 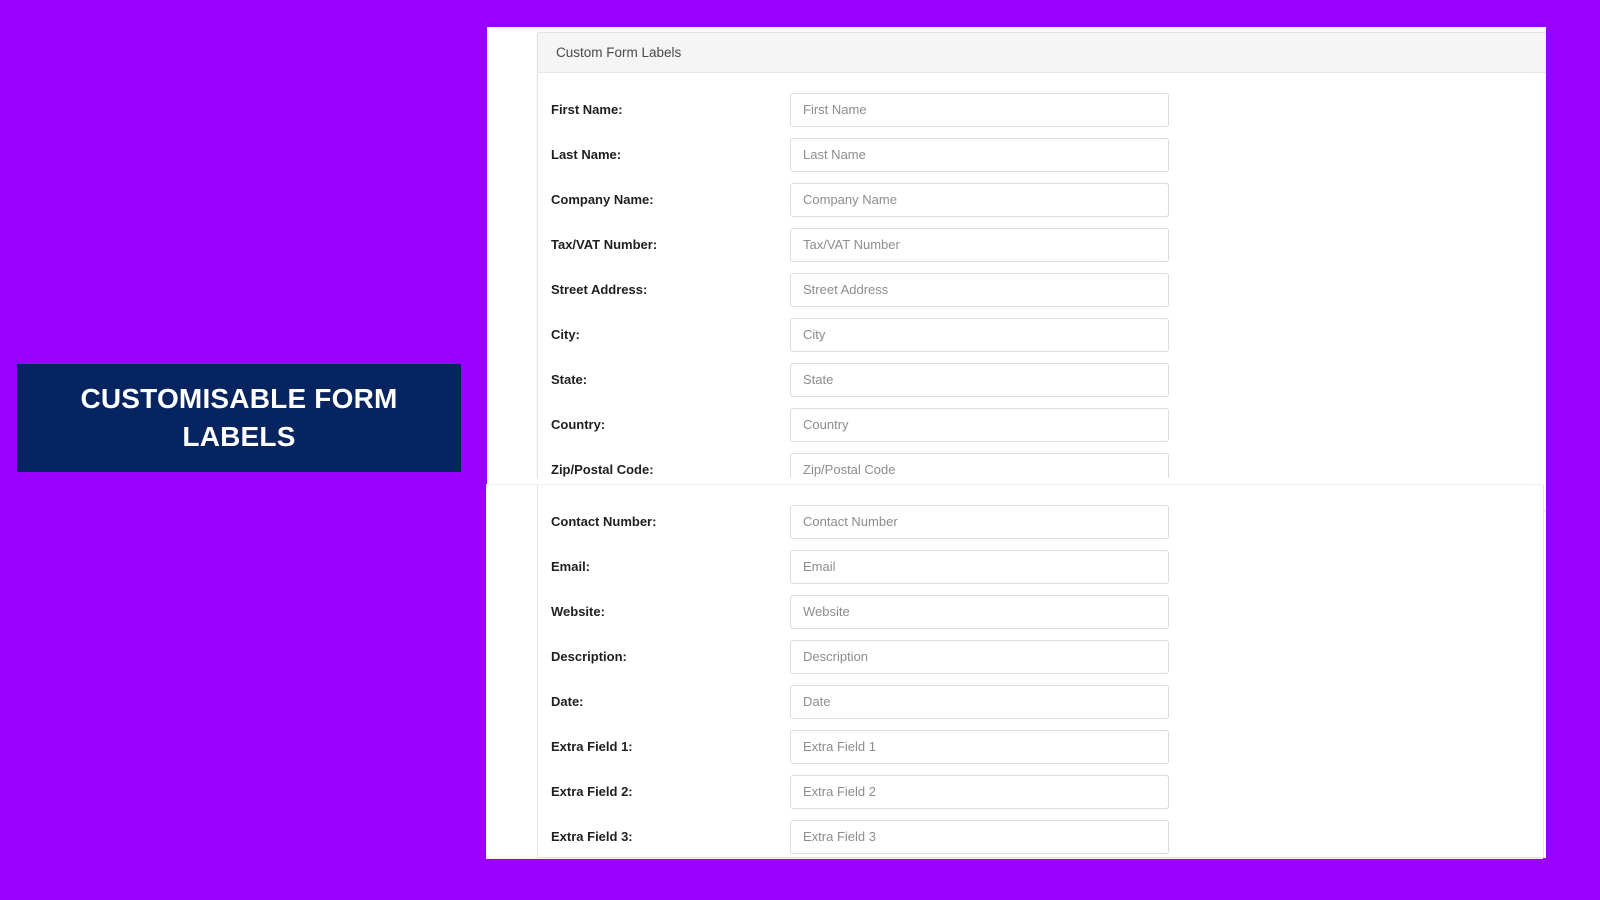 What do you see at coordinates (979, 611) in the screenshot?
I see `input-website` at bounding box center [979, 611].